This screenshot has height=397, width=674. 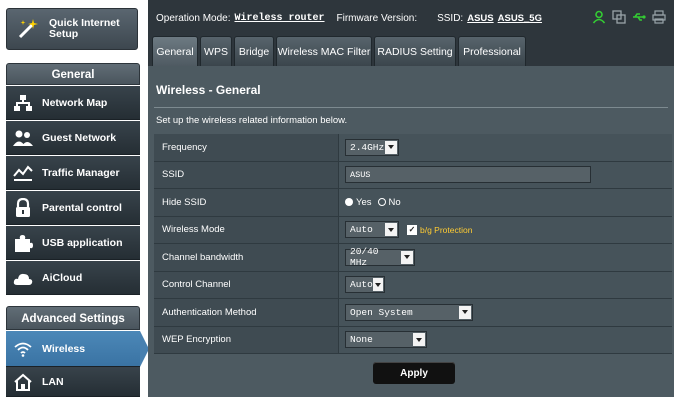 I want to click on tab-bridge: Bridge, so click(x=254, y=51).